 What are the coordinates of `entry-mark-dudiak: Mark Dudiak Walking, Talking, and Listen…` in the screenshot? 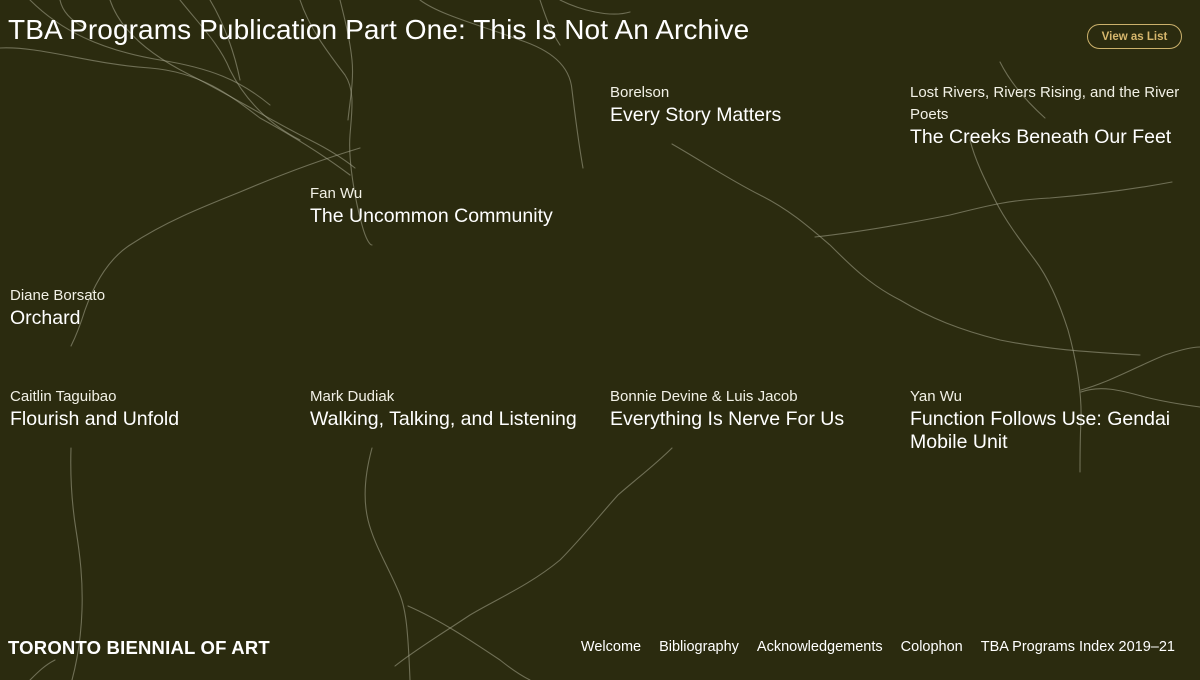 It's located at (452, 408).